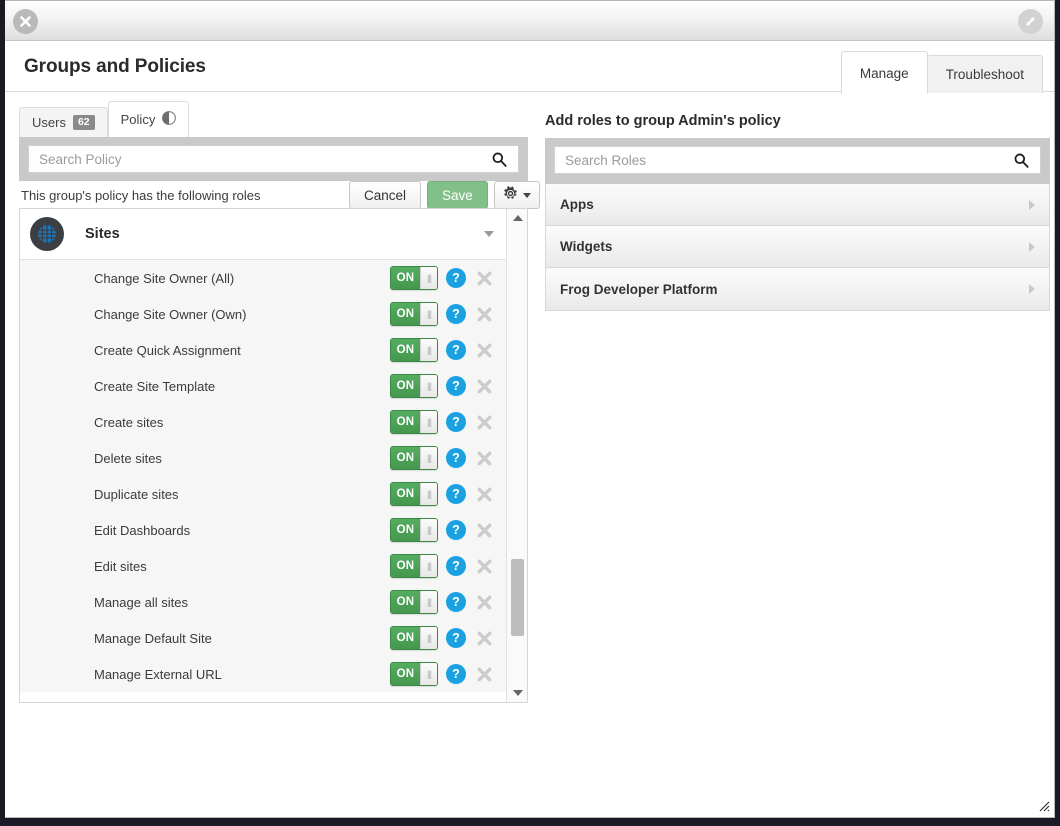  Describe the element at coordinates (784, 160) in the screenshot. I see `search-roles-input` at that location.